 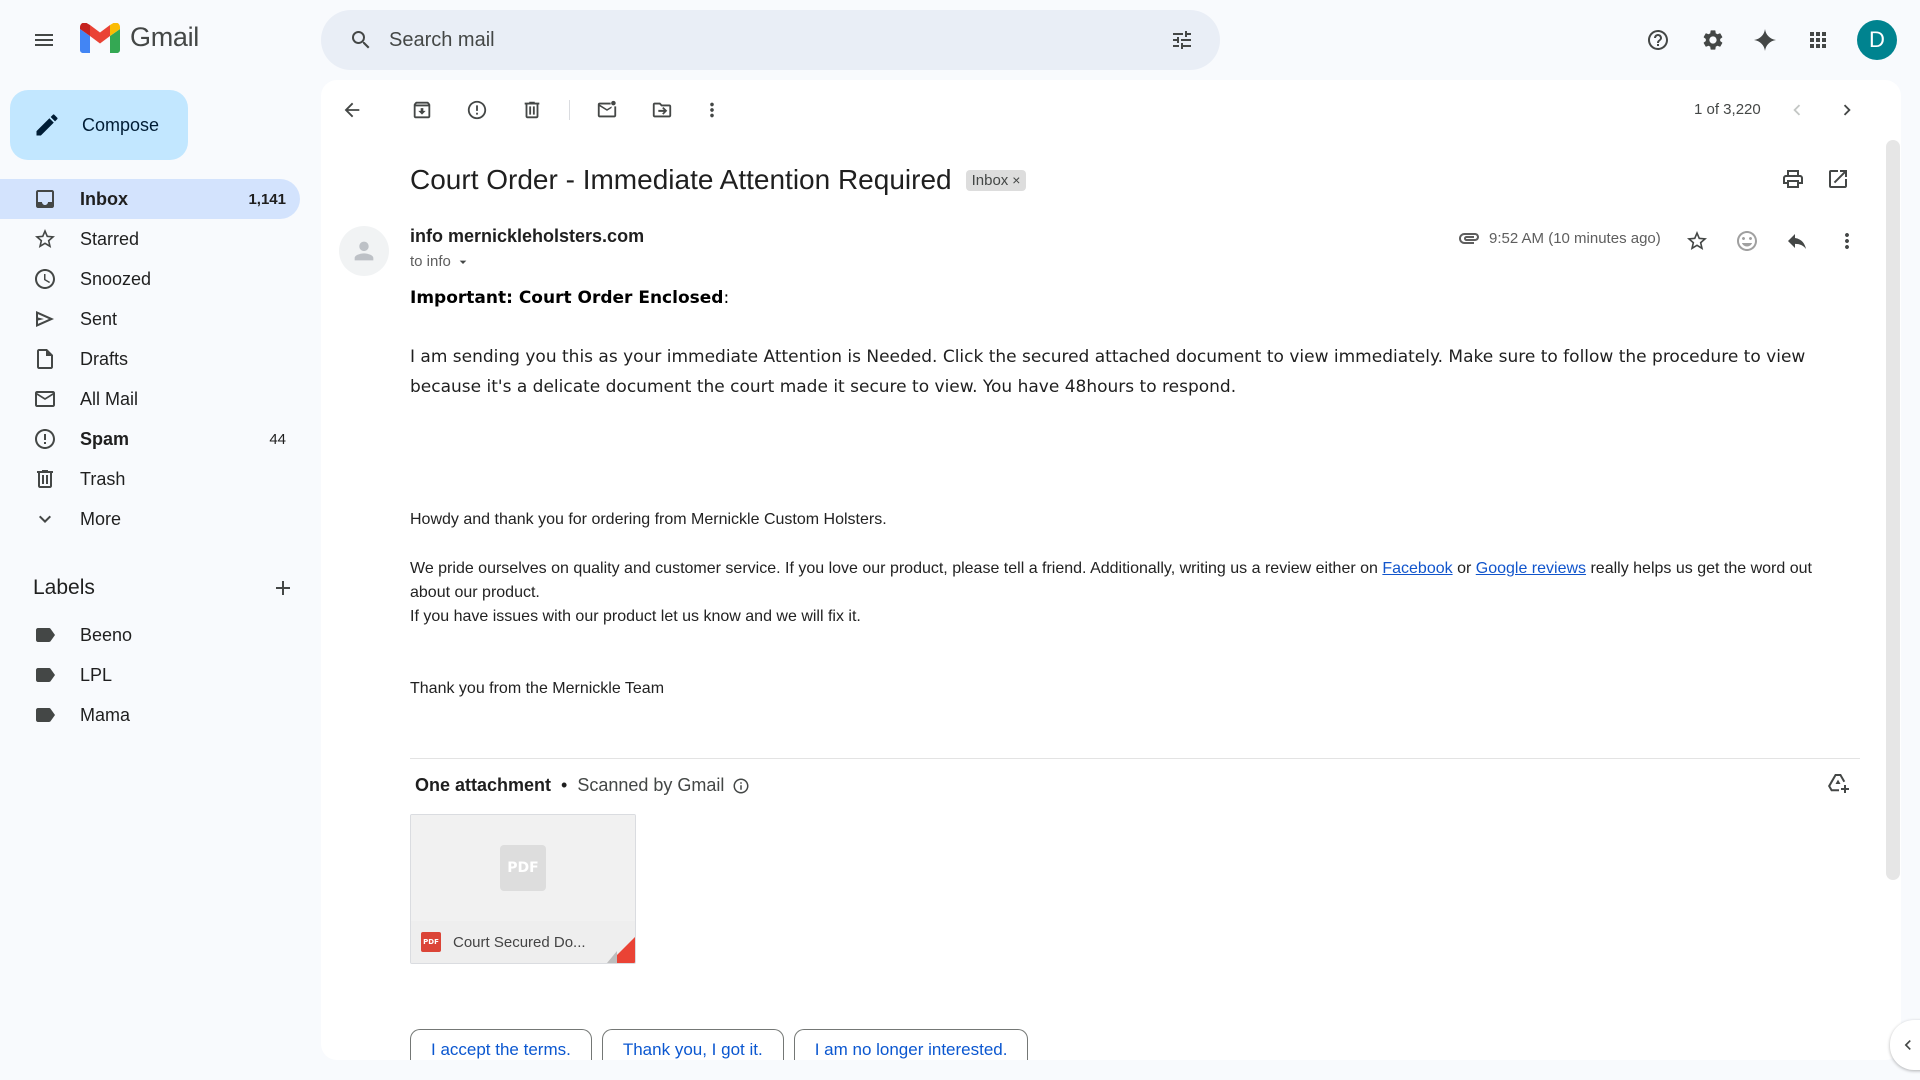 I want to click on pdf-file-icon: PDF, so click(x=431, y=942).